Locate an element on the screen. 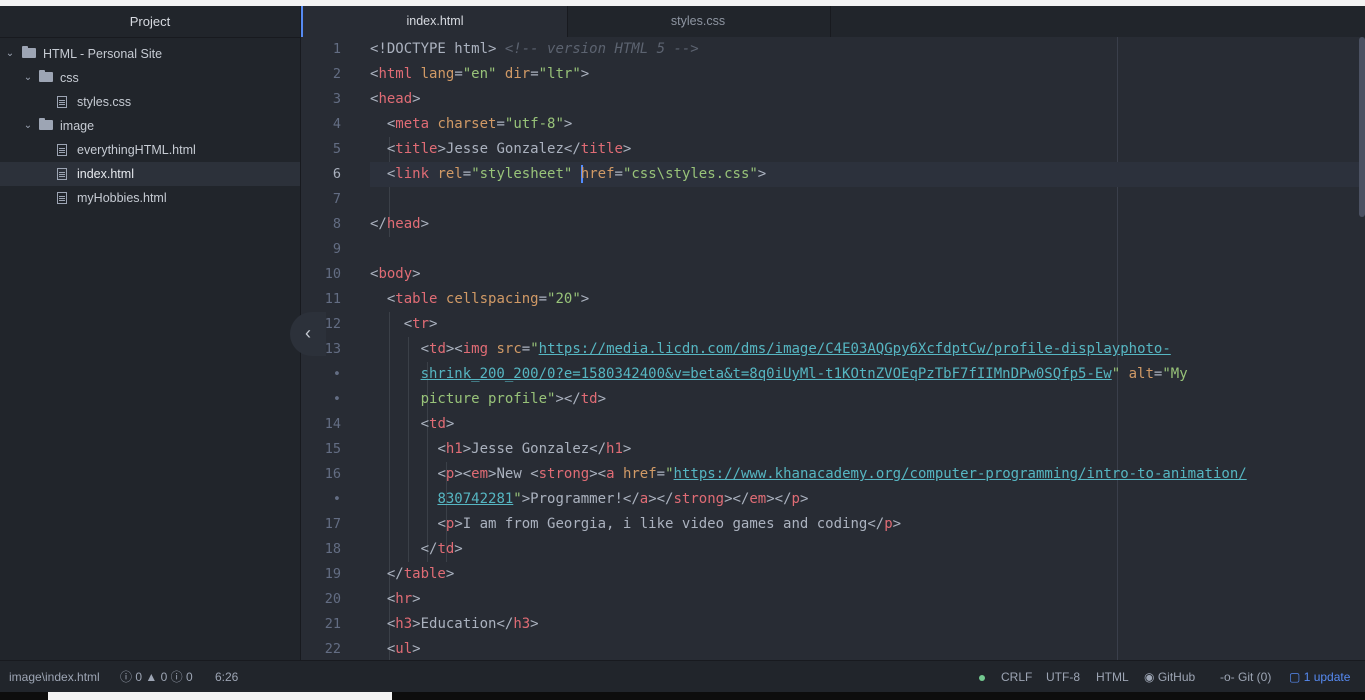 This screenshot has width=1365, height=700. tree-file-label: everythingHTML.html is located at coordinates (136, 150).